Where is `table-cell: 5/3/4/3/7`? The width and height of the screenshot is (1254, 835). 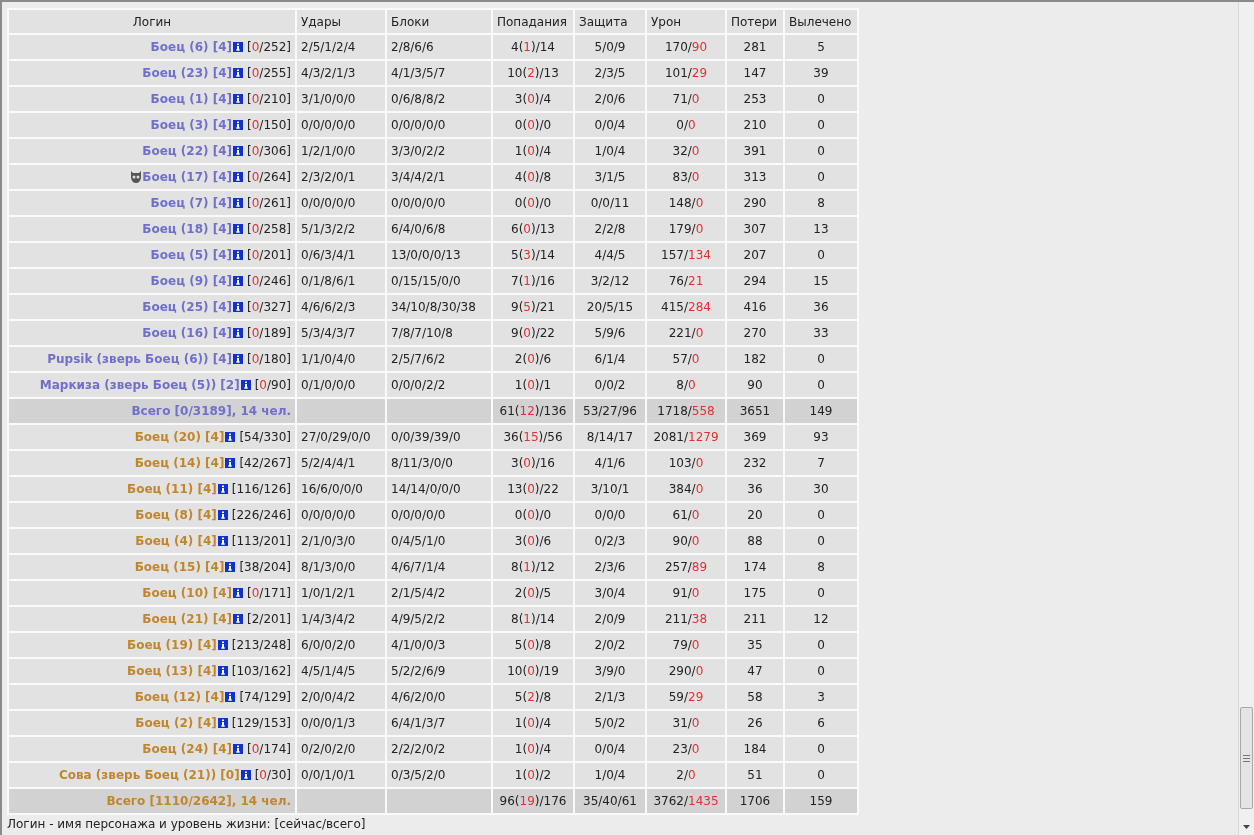
table-cell: 5/3/4/3/7 is located at coordinates (341, 333).